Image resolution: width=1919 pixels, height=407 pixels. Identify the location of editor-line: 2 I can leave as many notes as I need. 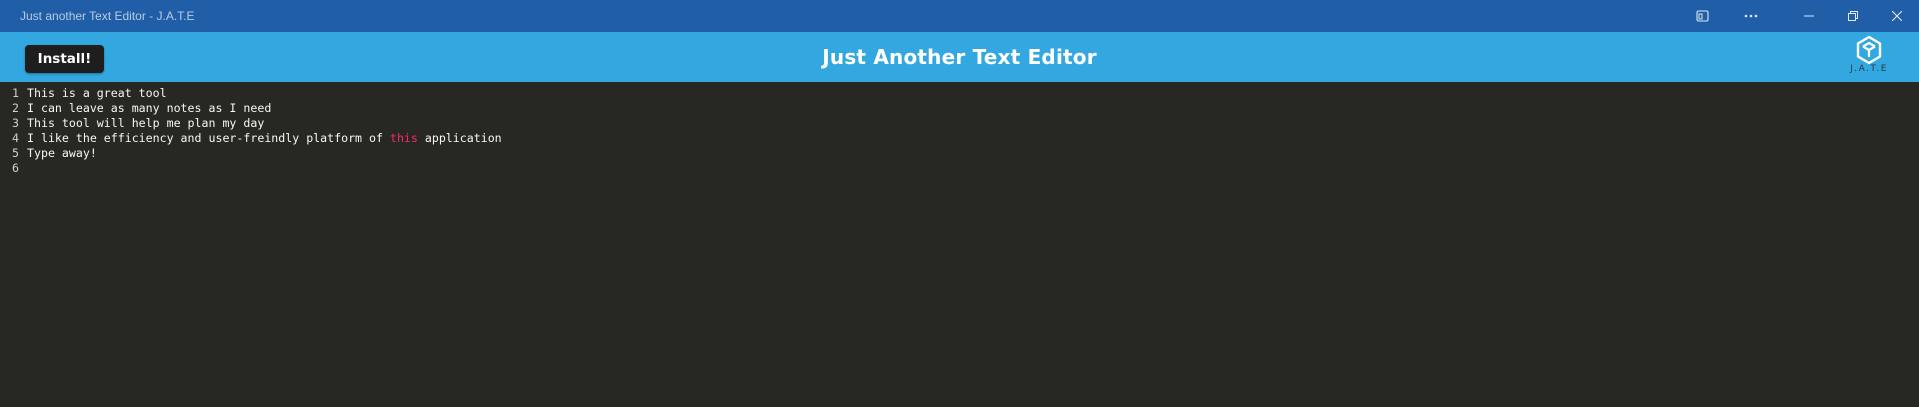
(959, 108).